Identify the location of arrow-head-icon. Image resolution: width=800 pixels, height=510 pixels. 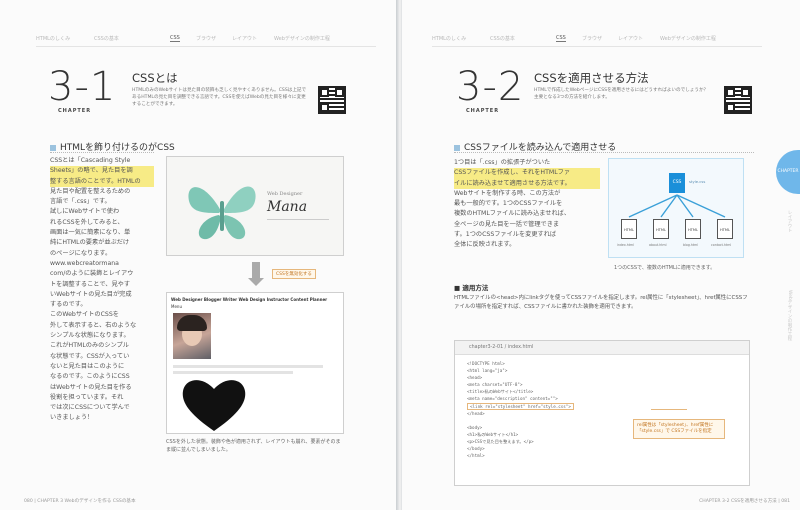
(256, 282).